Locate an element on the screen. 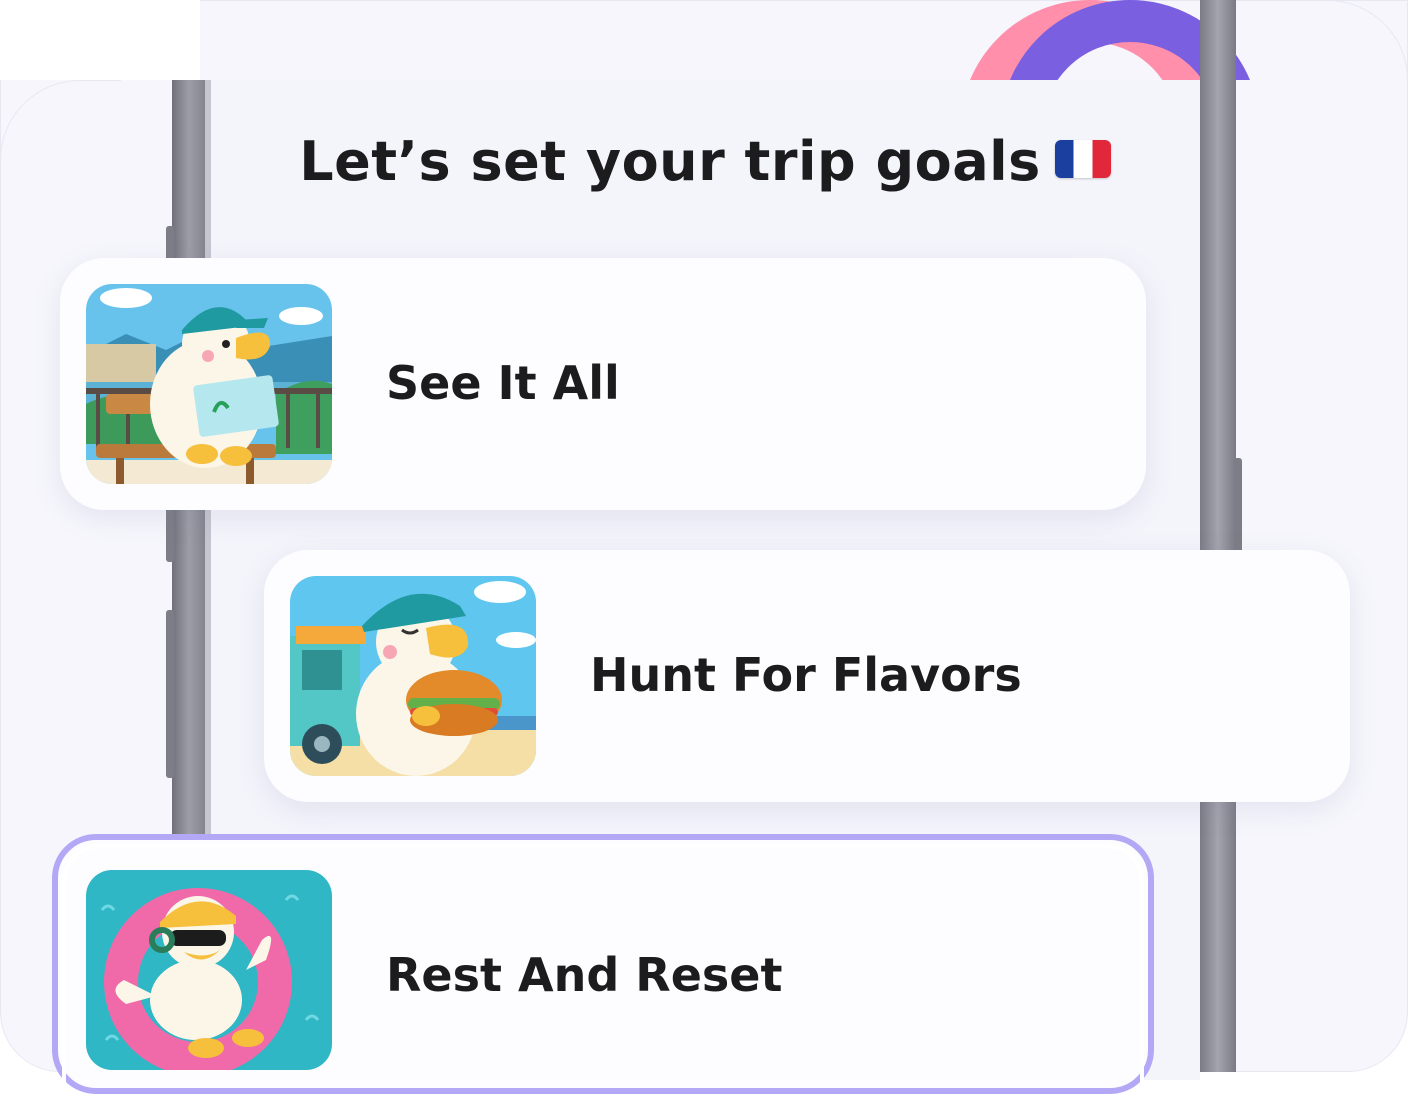 The height and width of the screenshot is (1118, 1408). duck-reading-map-icon is located at coordinates (209, 384).